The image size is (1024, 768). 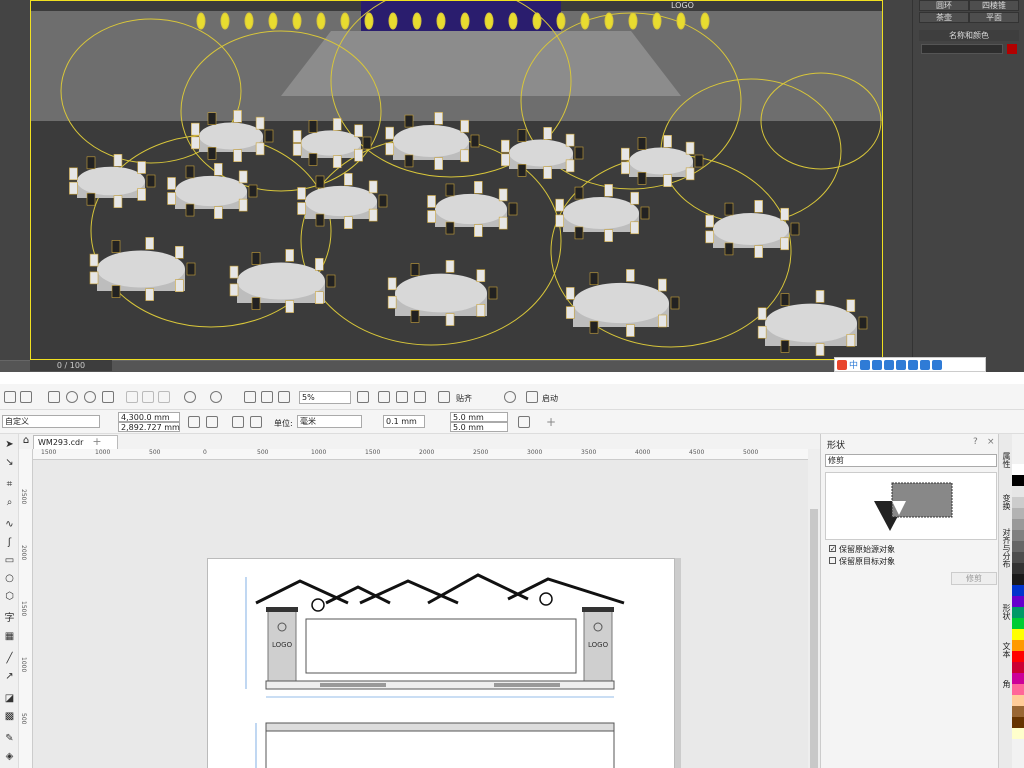 I want to click on landscape-icon, so click(x=212, y=422).